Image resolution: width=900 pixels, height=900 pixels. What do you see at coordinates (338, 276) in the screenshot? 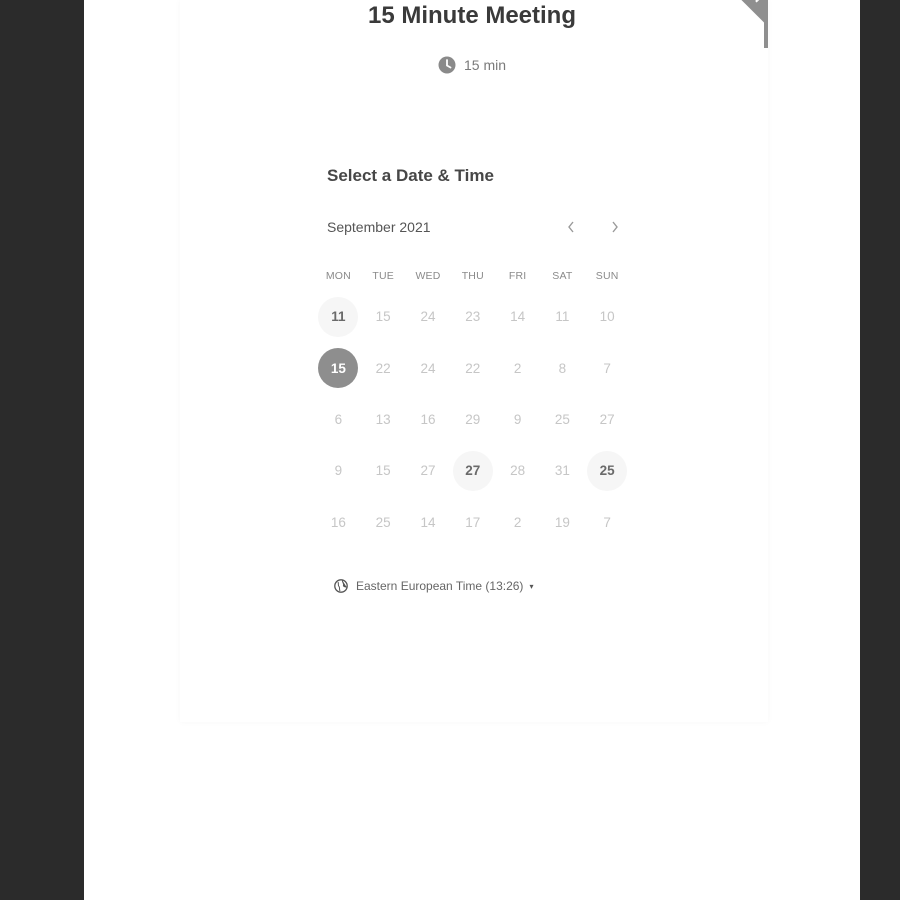
I see `weekday-mon: MON` at bounding box center [338, 276].